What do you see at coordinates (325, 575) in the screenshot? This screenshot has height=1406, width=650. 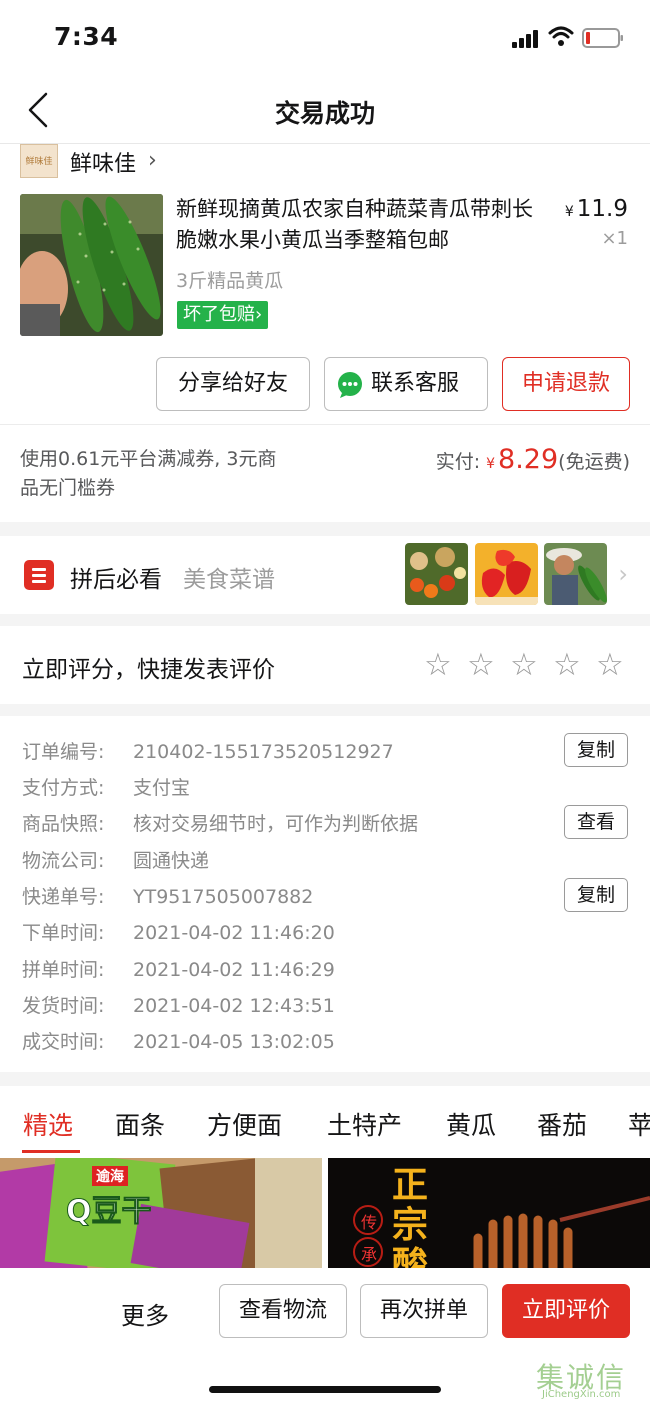 I see `must-see-banner: 拼后必看 美食菜谱 ›` at bounding box center [325, 575].